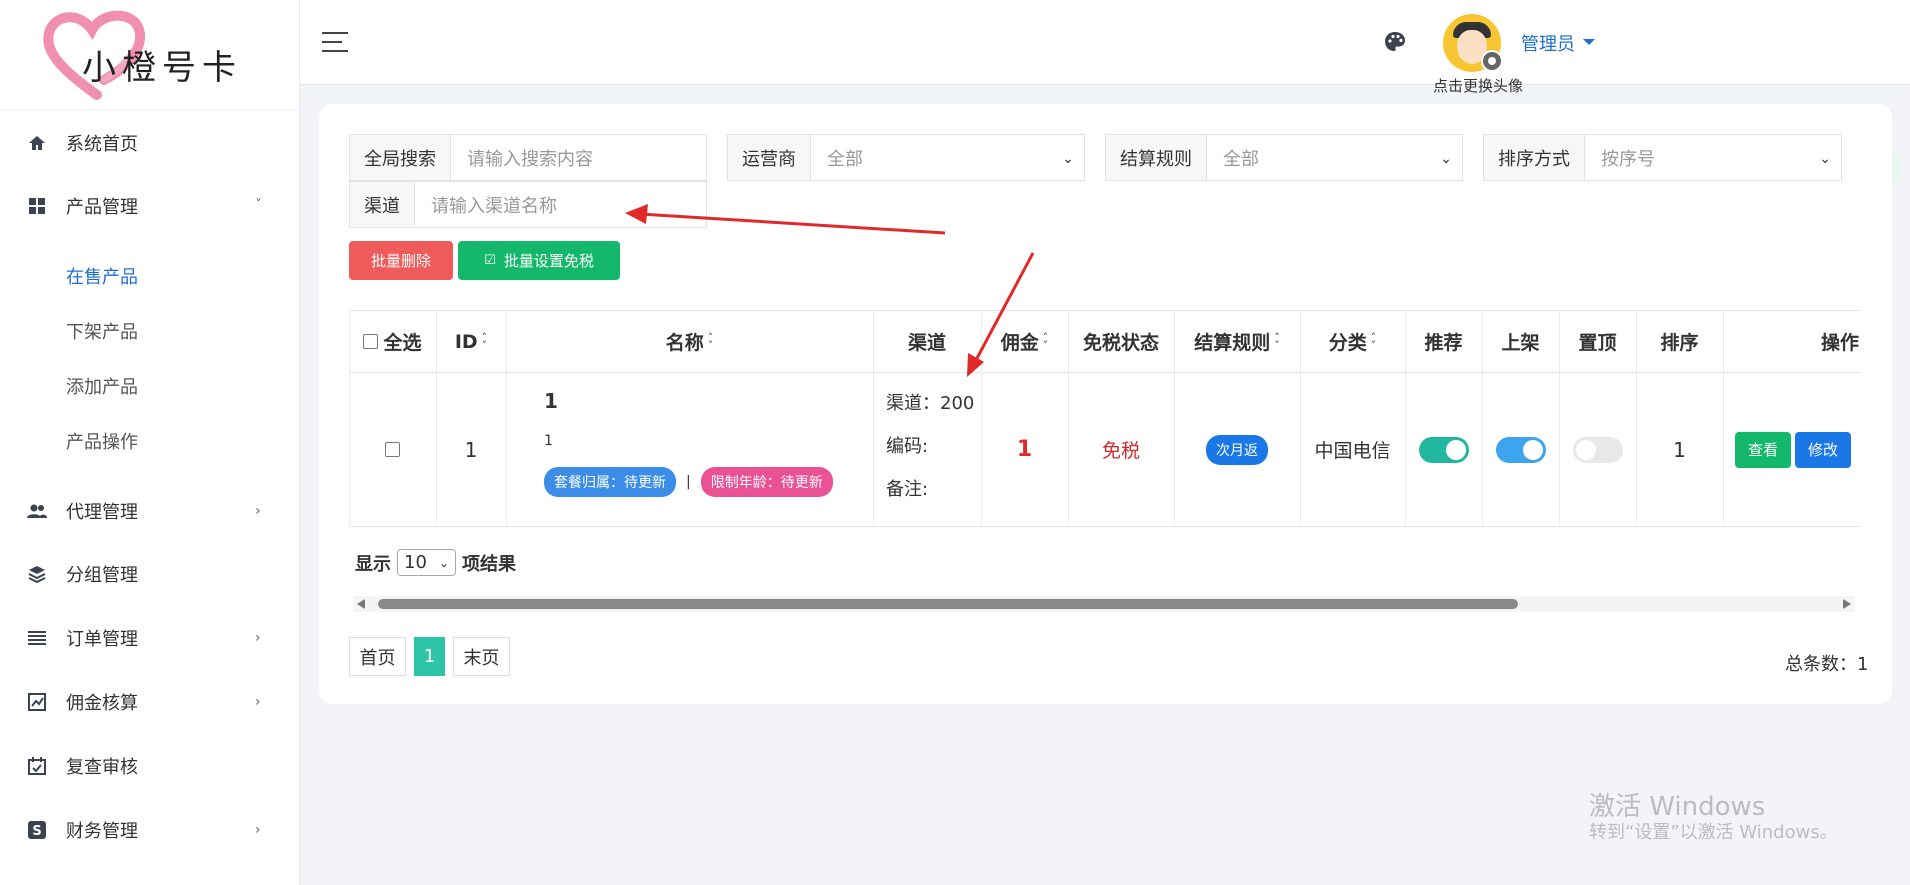 The image size is (1910, 885). What do you see at coordinates (429, 656) in the screenshot?
I see `pager-current: 1` at bounding box center [429, 656].